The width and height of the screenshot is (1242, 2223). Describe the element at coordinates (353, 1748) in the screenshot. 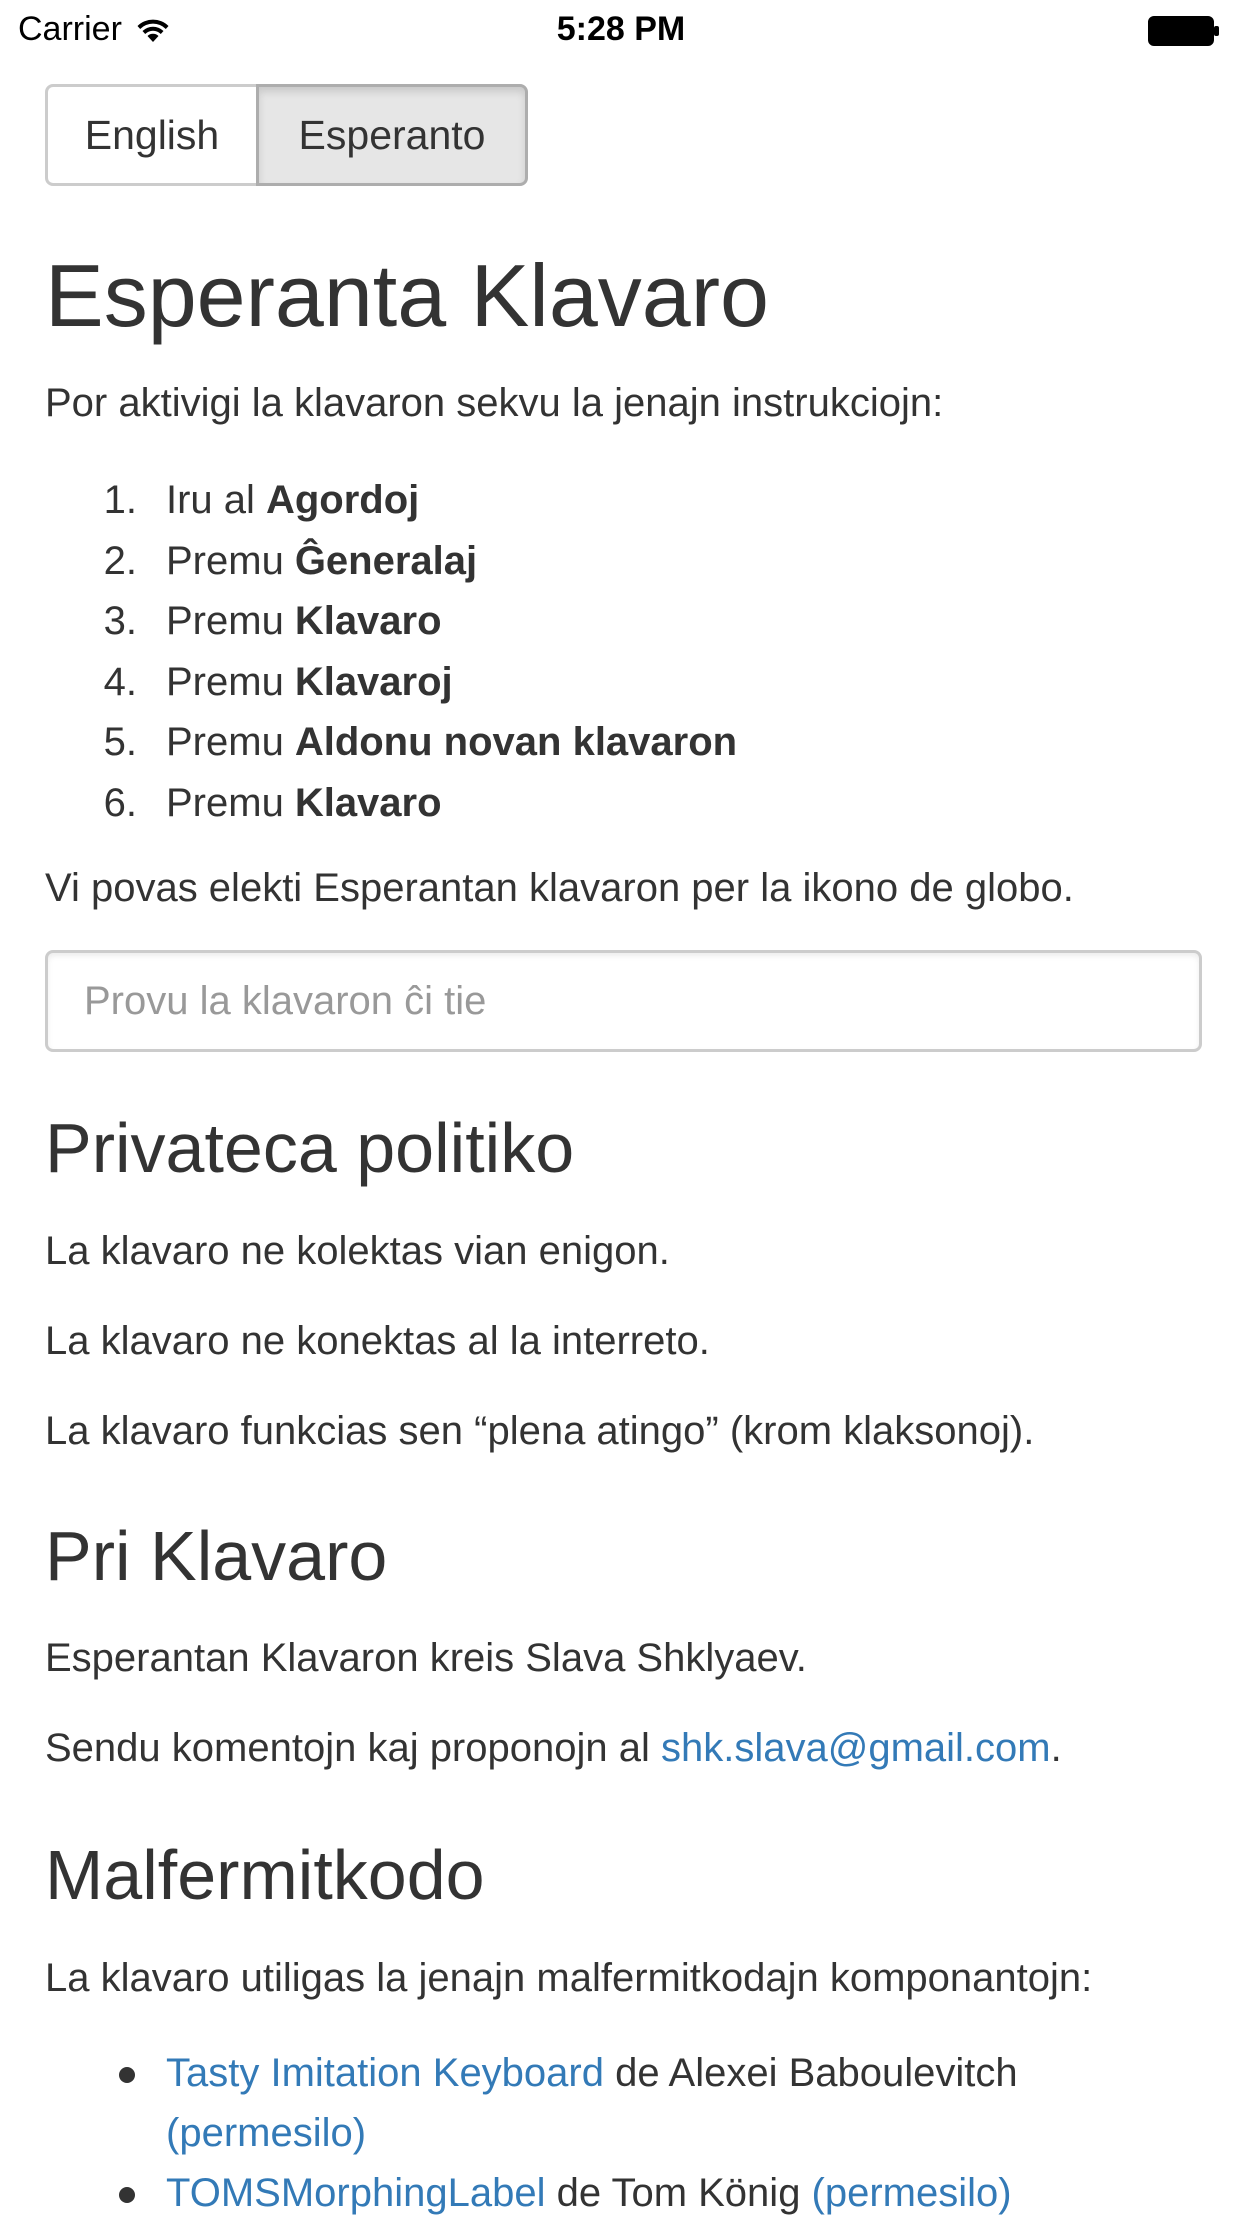

I see `feedback-prefix: Sendu komentojn kaj proponojn al` at that location.